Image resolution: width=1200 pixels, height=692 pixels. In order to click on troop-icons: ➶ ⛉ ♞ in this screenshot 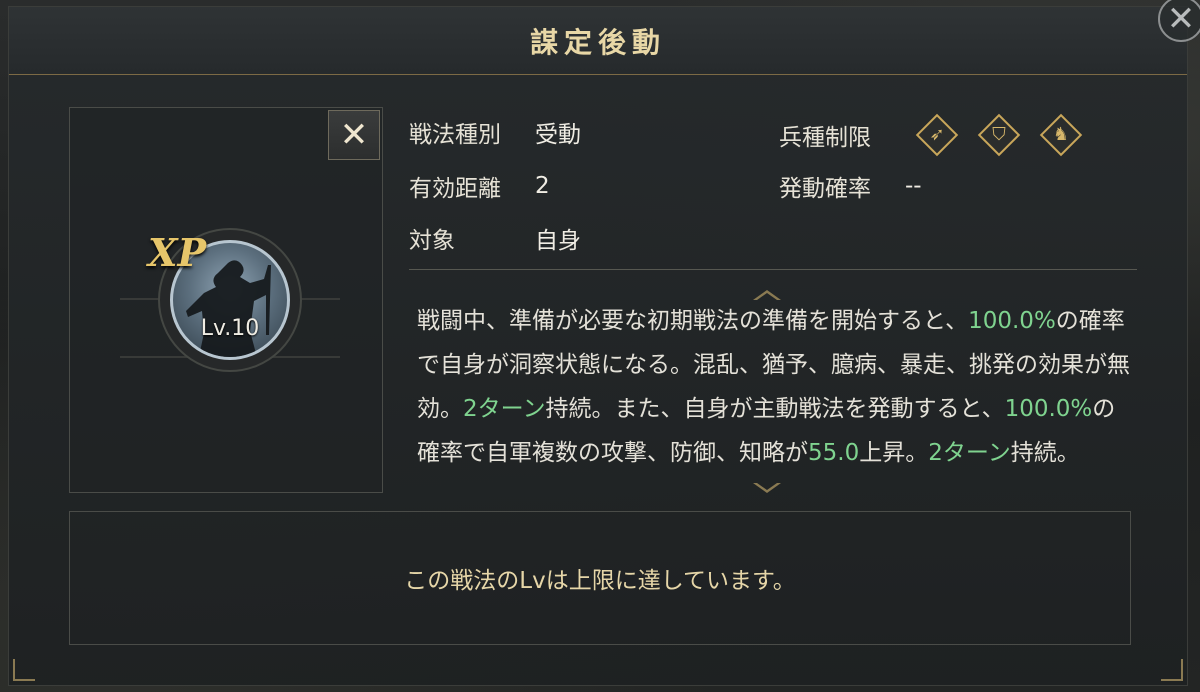, I will do `click(999, 135)`.